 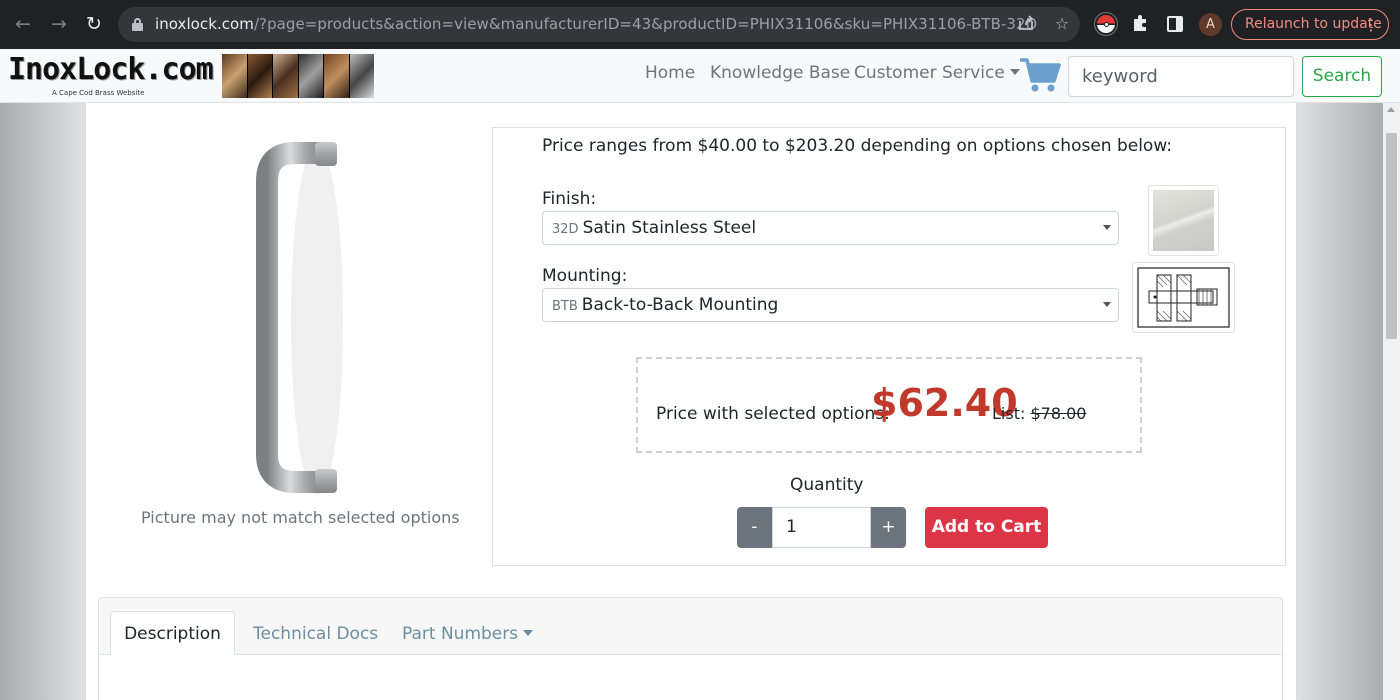 What do you see at coordinates (204, 24) in the screenshot?
I see `url-domain: inoxlock.com` at bounding box center [204, 24].